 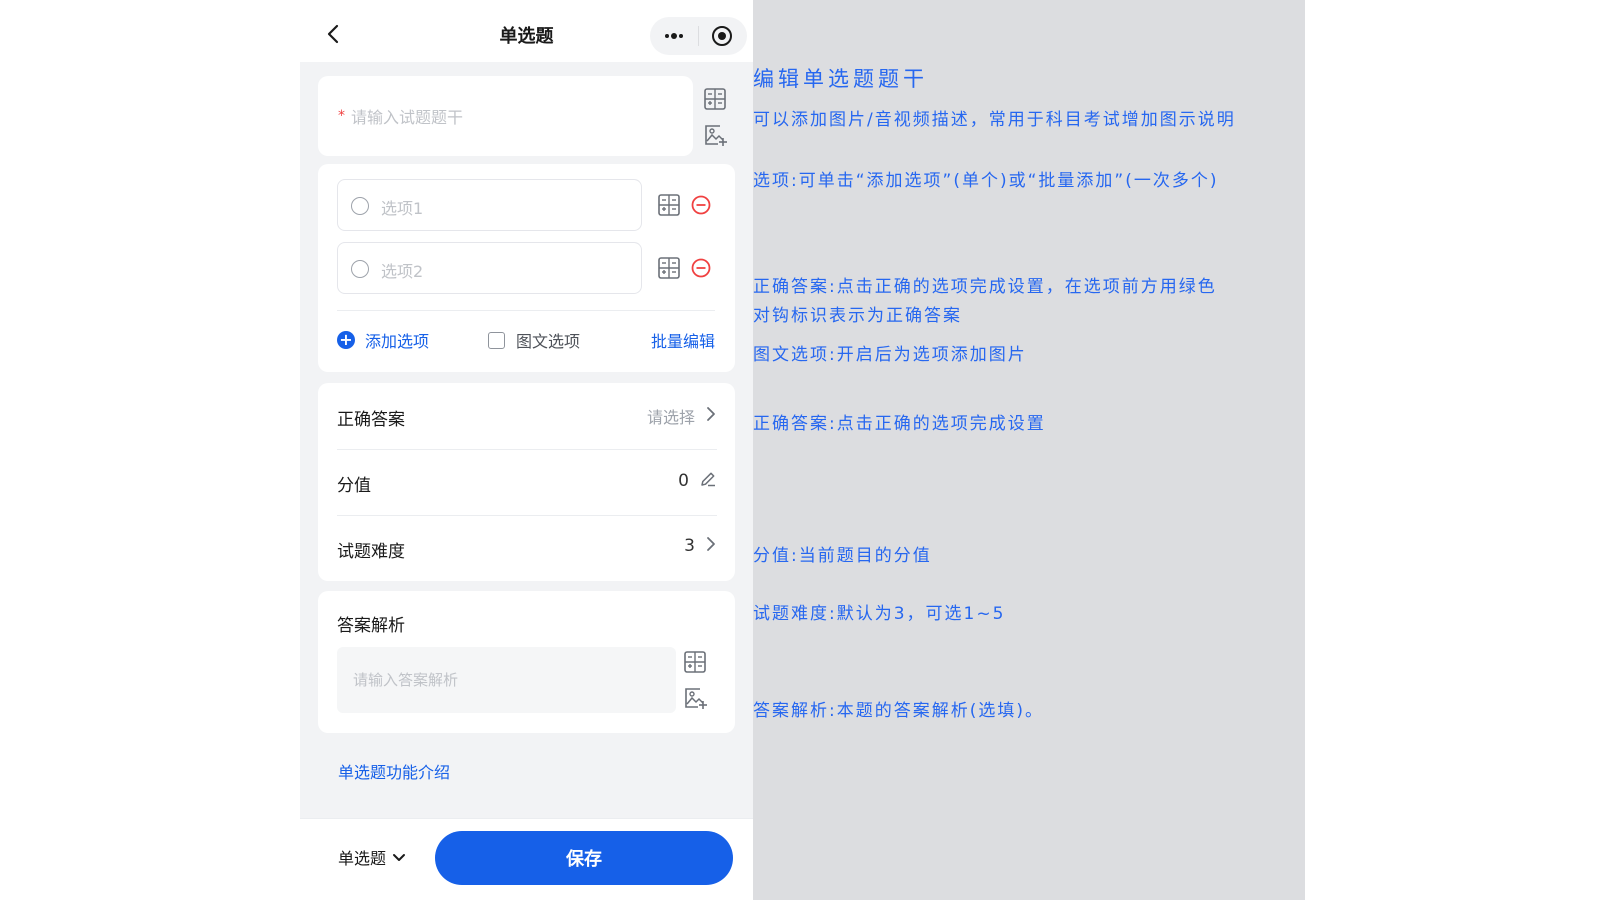 I want to click on difficulty-value: 3, so click(x=689, y=546).